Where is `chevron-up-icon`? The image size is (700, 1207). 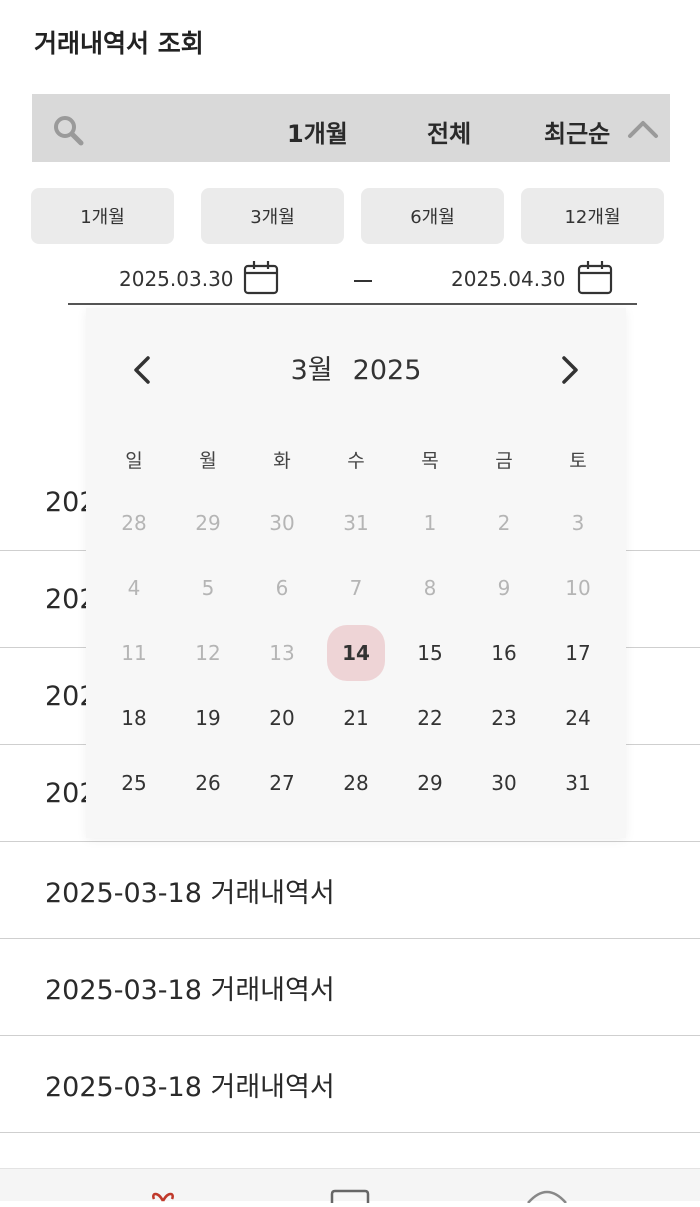 chevron-up-icon is located at coordinates (643, 129).